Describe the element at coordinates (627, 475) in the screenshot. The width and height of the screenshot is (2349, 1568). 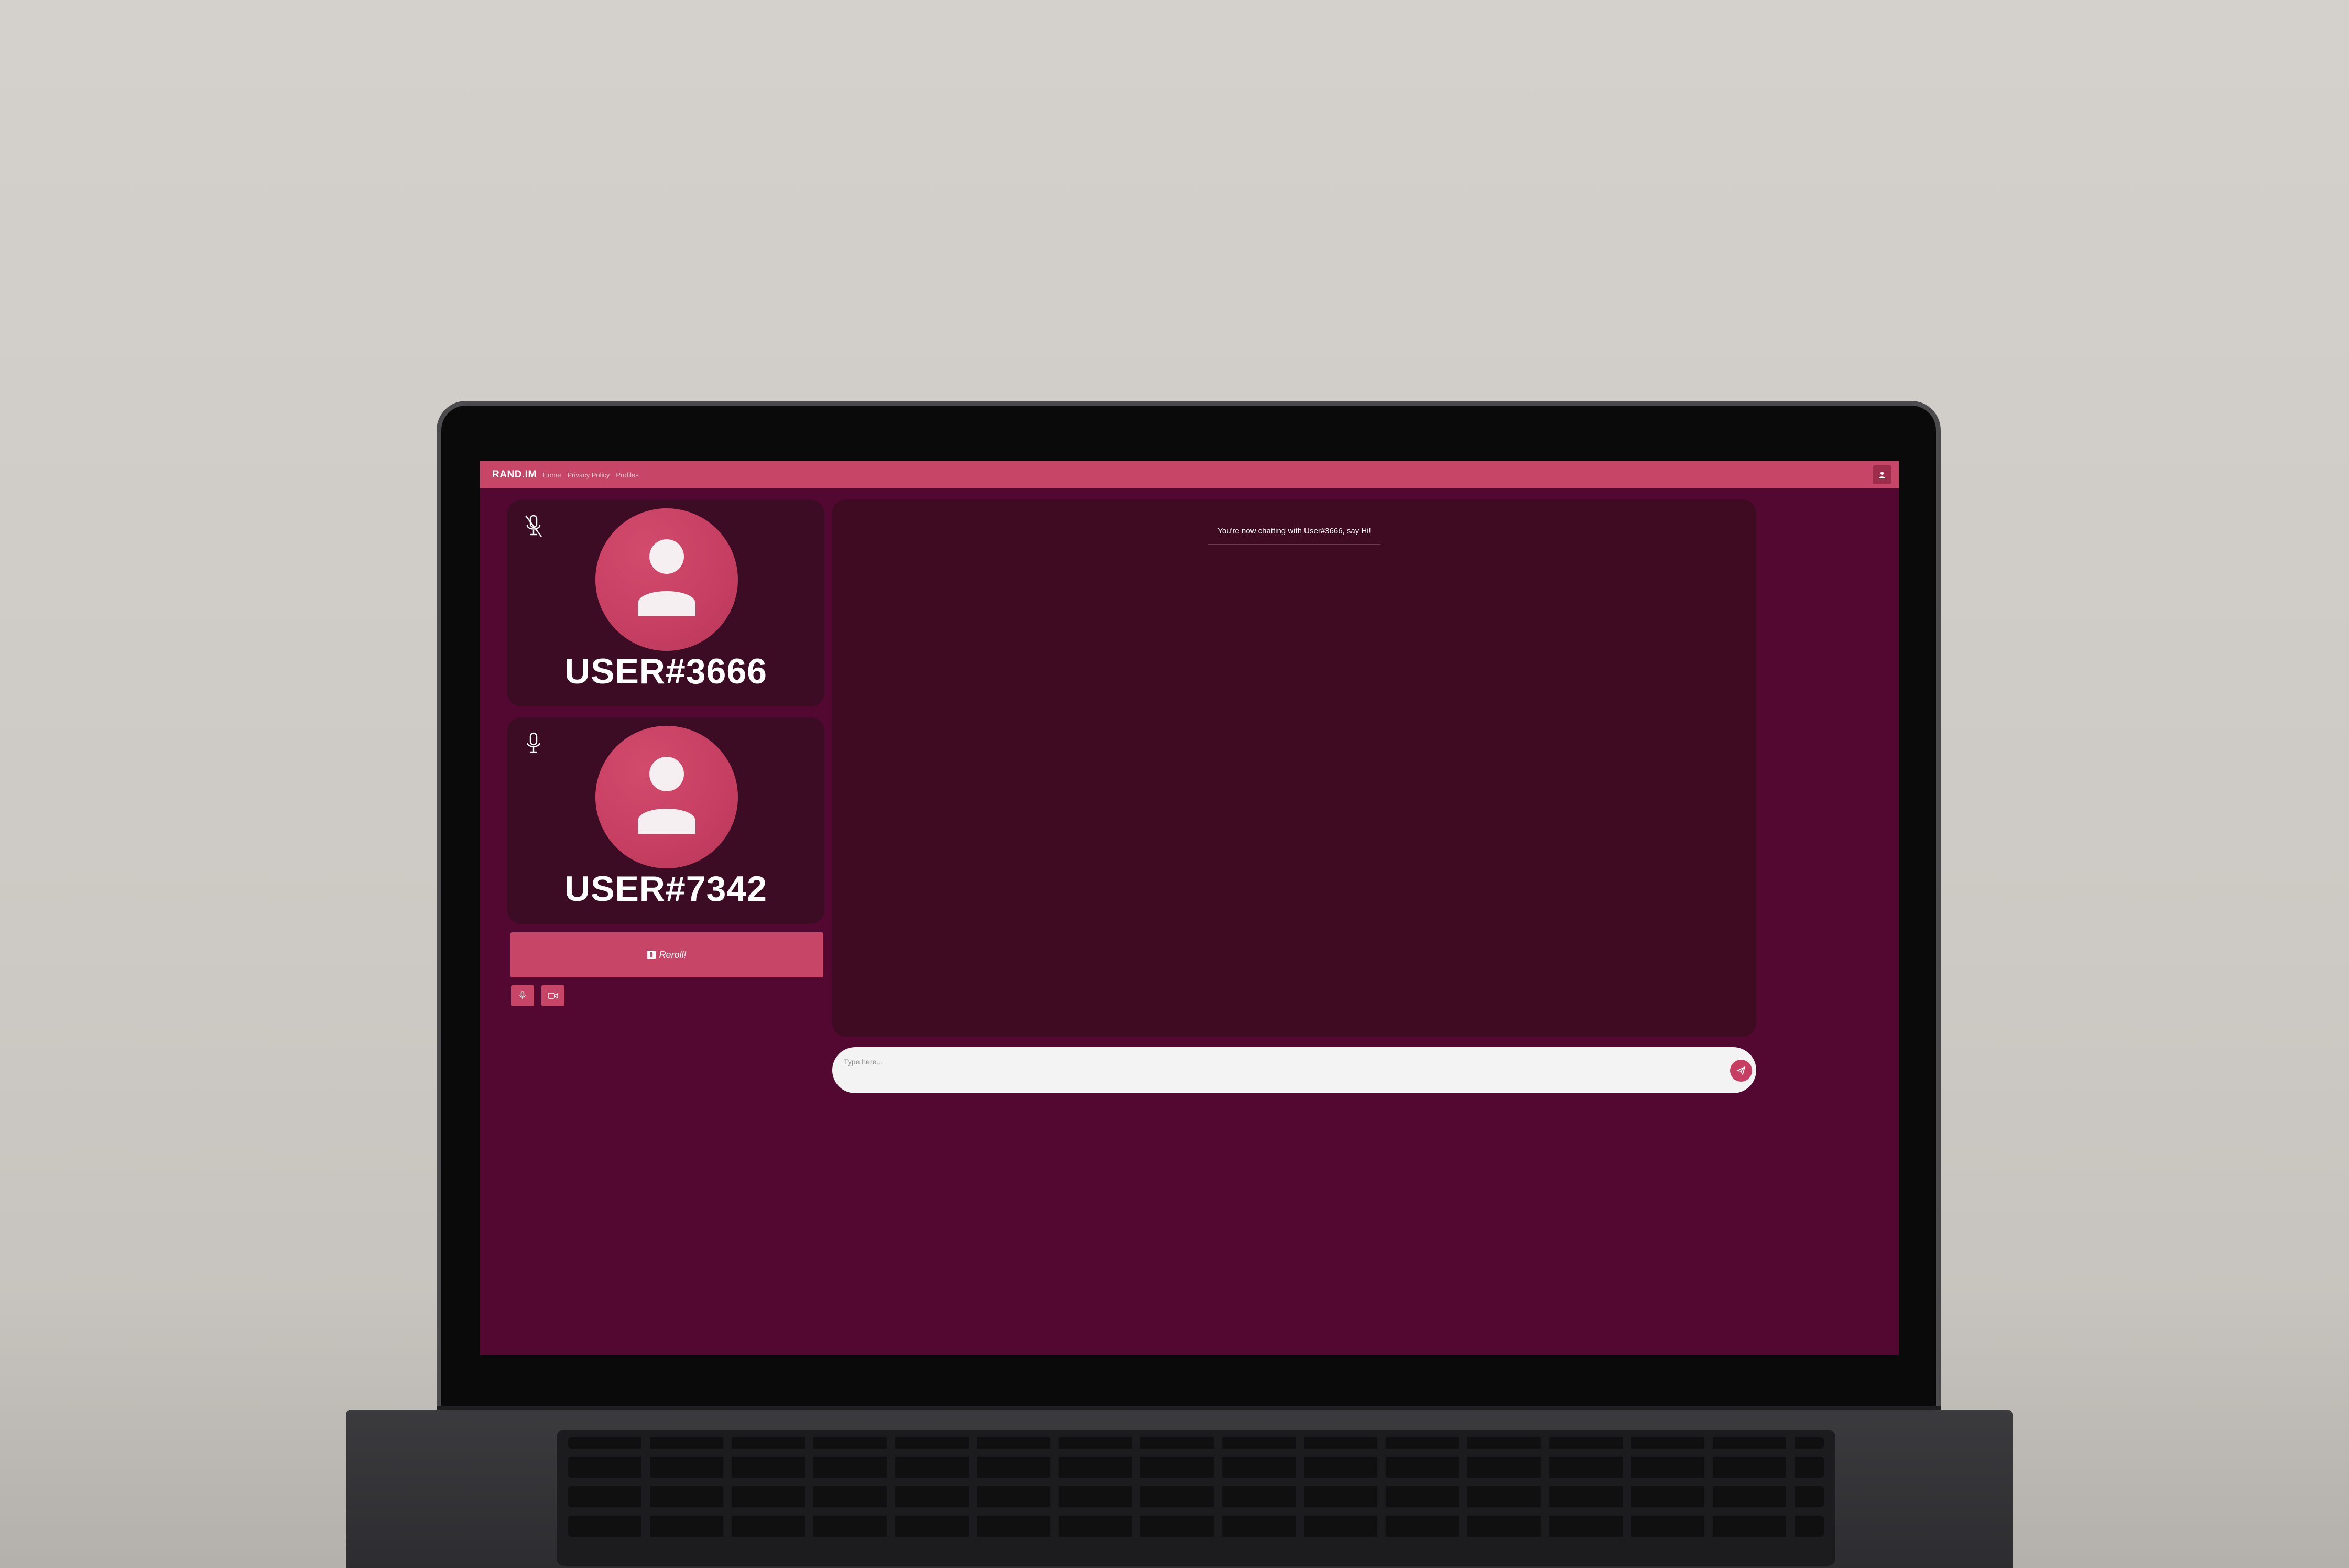
I see `nav-link-profiles: Profiles` at that location.